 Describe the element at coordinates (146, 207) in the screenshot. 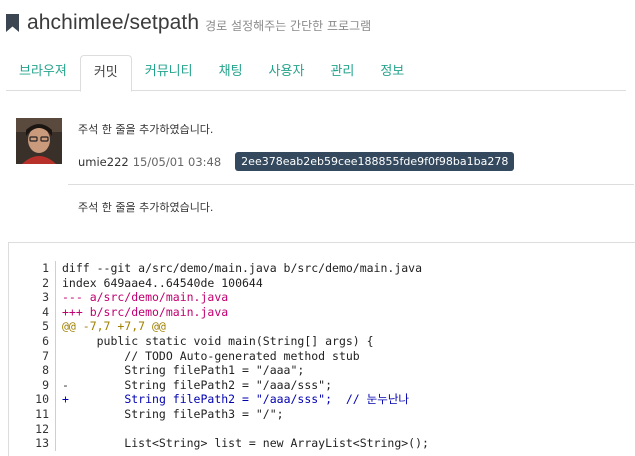

I see `commit-body: 주석 한 줄을 추가하였습니다.` at that location.